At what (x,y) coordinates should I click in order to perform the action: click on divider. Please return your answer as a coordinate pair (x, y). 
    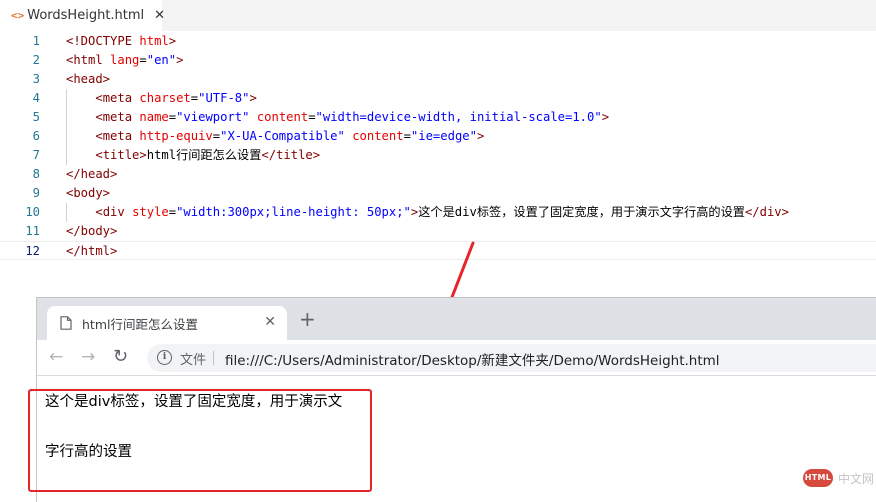
    Looking at the image, I should click on (213, 358).